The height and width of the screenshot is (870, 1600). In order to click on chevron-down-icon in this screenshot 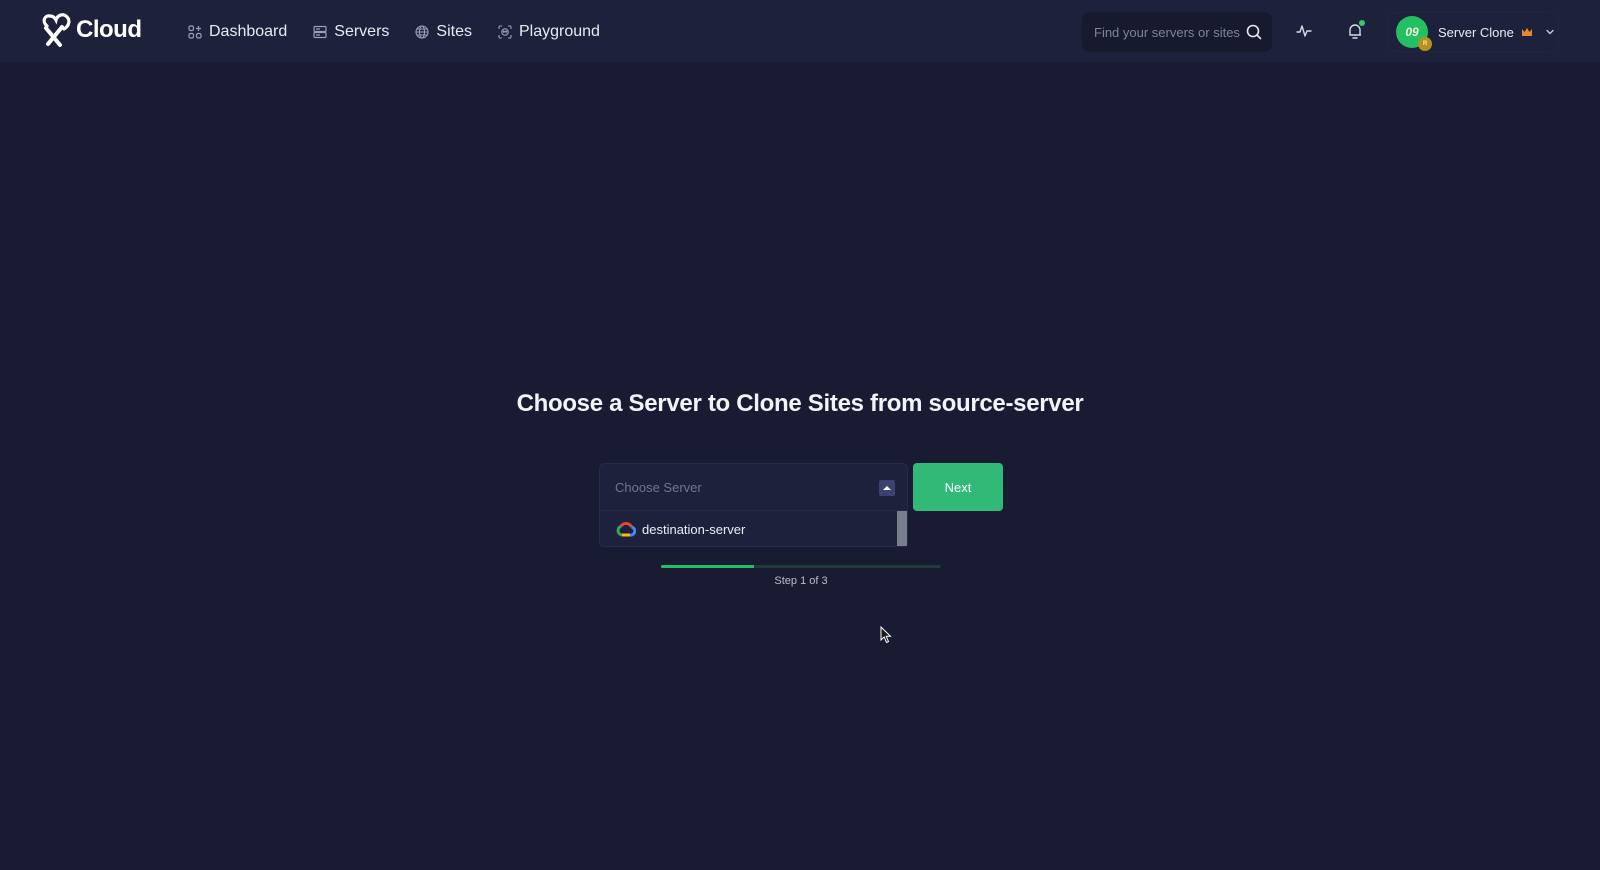, I will do `click(1550, 32)`.